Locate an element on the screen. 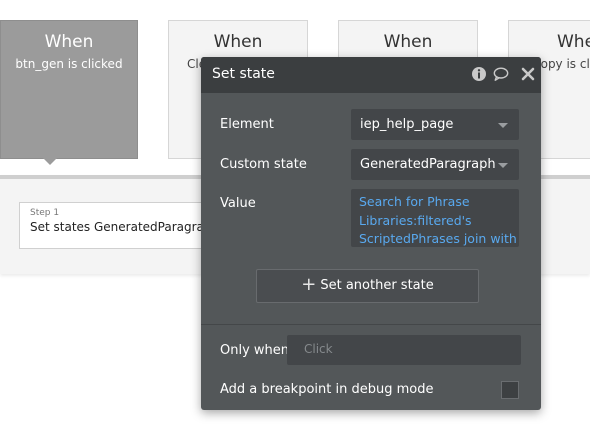  breakpoint-checkbox is located at coordinates (510, 390).